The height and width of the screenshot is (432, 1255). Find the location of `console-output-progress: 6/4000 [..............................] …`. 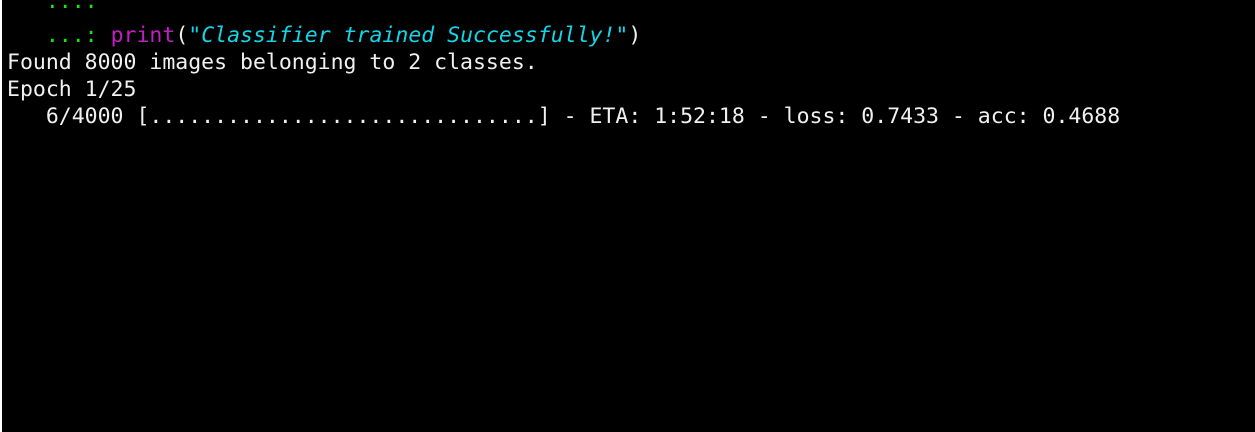

console-output-progress: 6/4000 [..............................] … is located at coordinates (564, 116).